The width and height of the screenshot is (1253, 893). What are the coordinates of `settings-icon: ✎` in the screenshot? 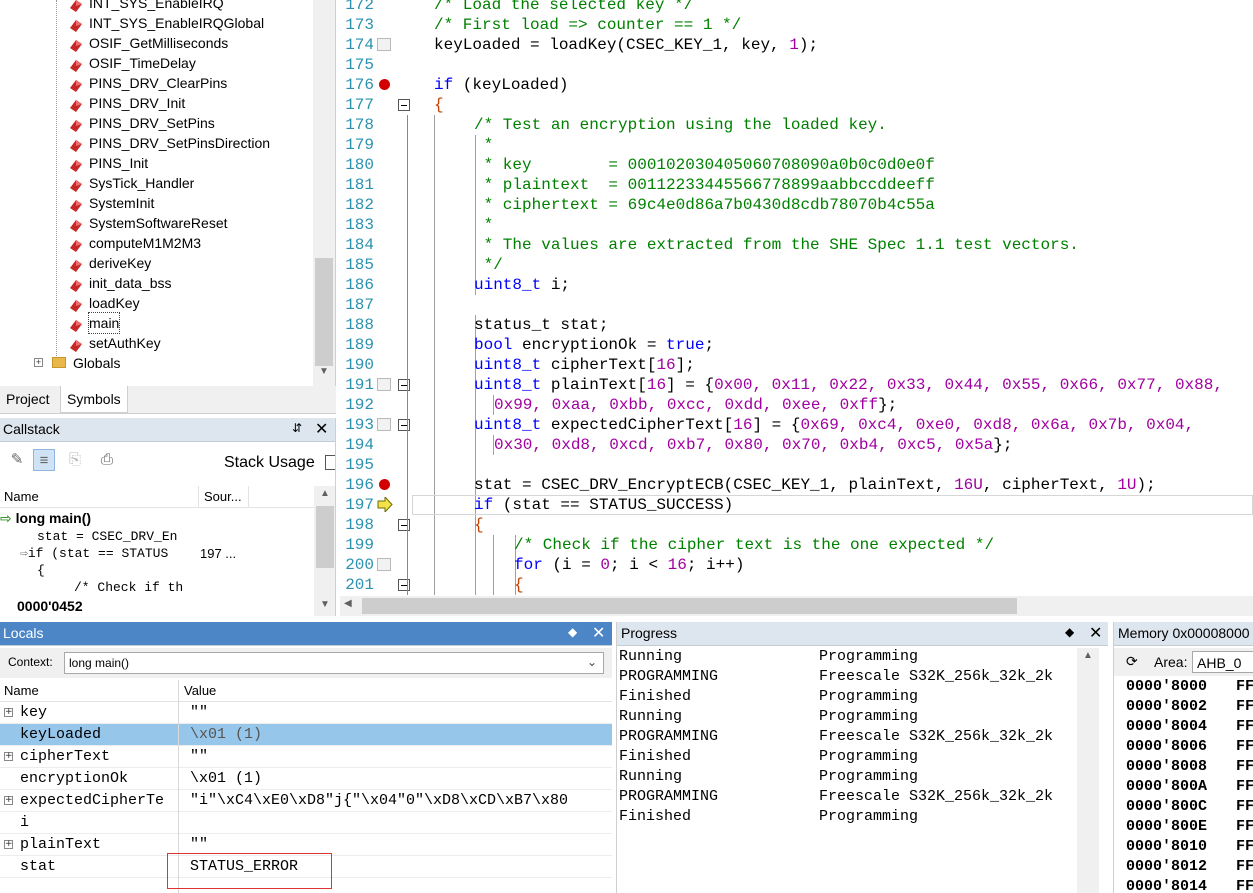 It's located at (17, 460).